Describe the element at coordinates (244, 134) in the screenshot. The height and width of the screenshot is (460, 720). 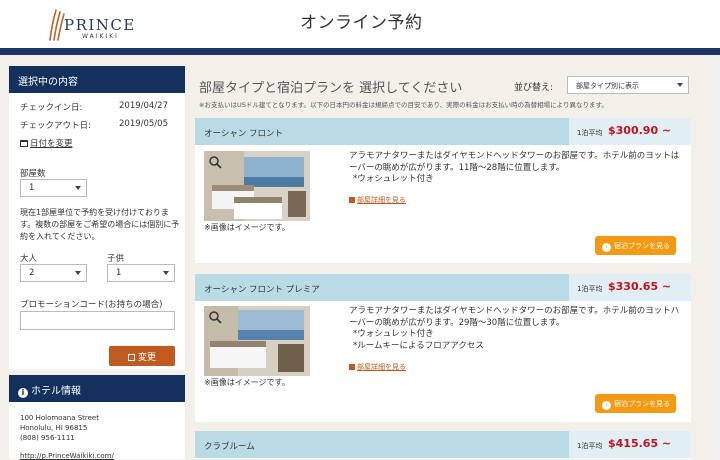
I see `room-name: オーシャン フロント` at that location.